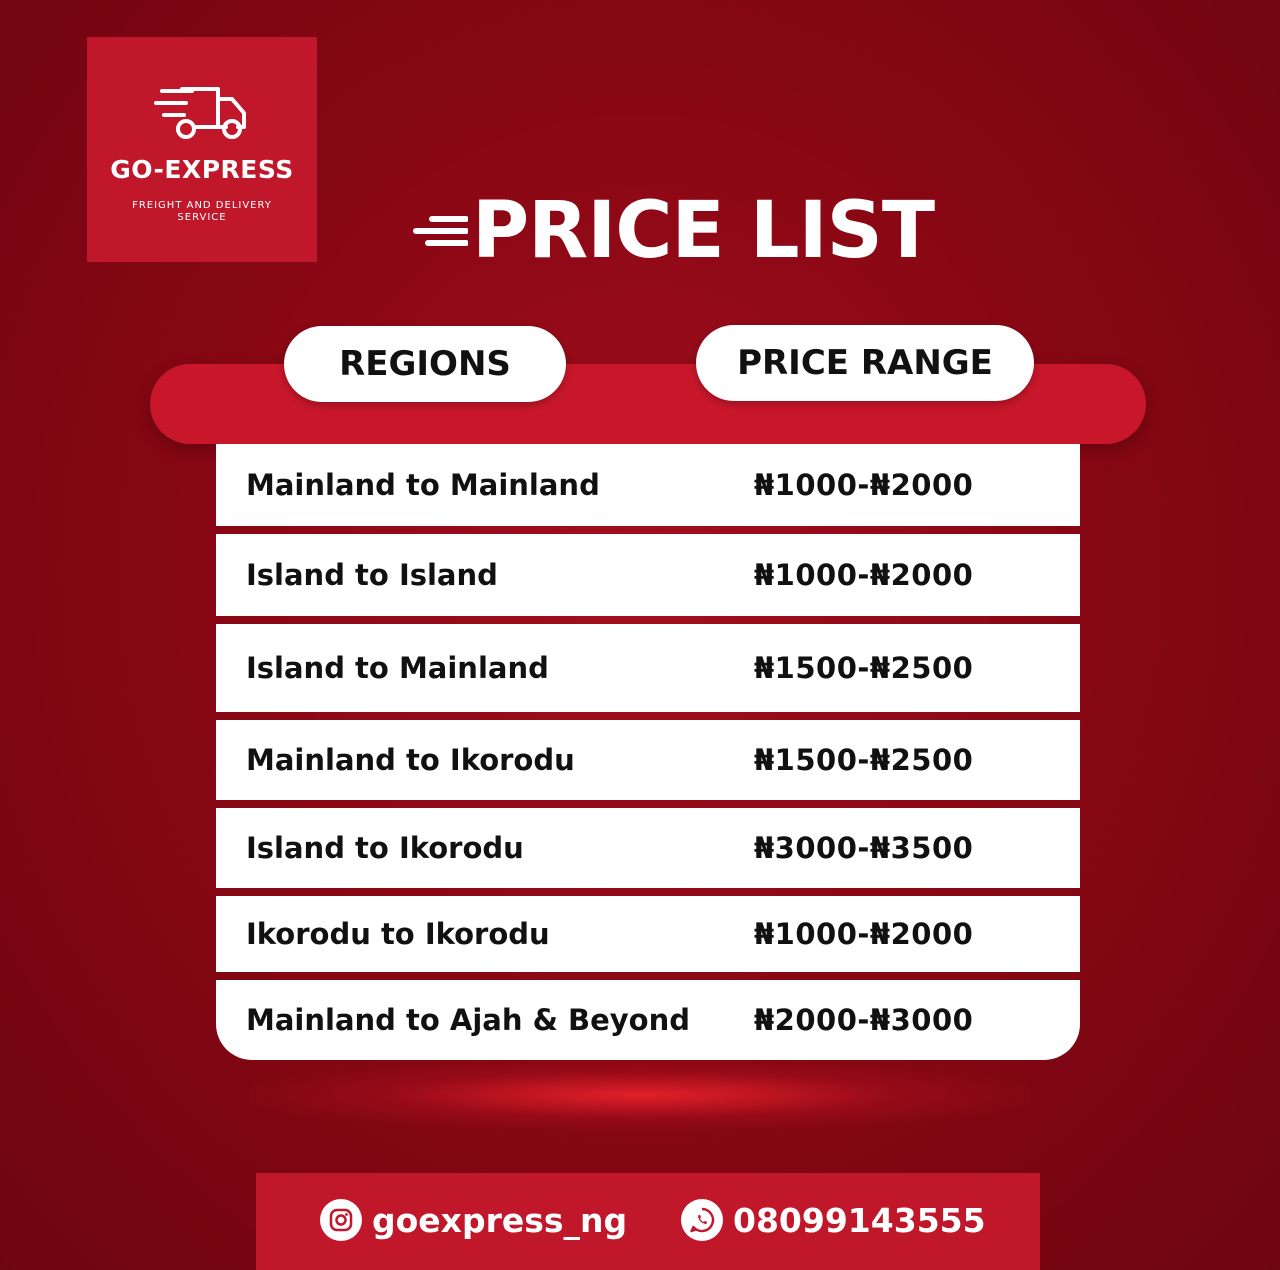 This screenshot has width=1280, height=1270. What do you see at coordinates (865, 363) in the screenshot?
I see `price-range-header: PRICE RANGE` at bounding box center [865, 363].